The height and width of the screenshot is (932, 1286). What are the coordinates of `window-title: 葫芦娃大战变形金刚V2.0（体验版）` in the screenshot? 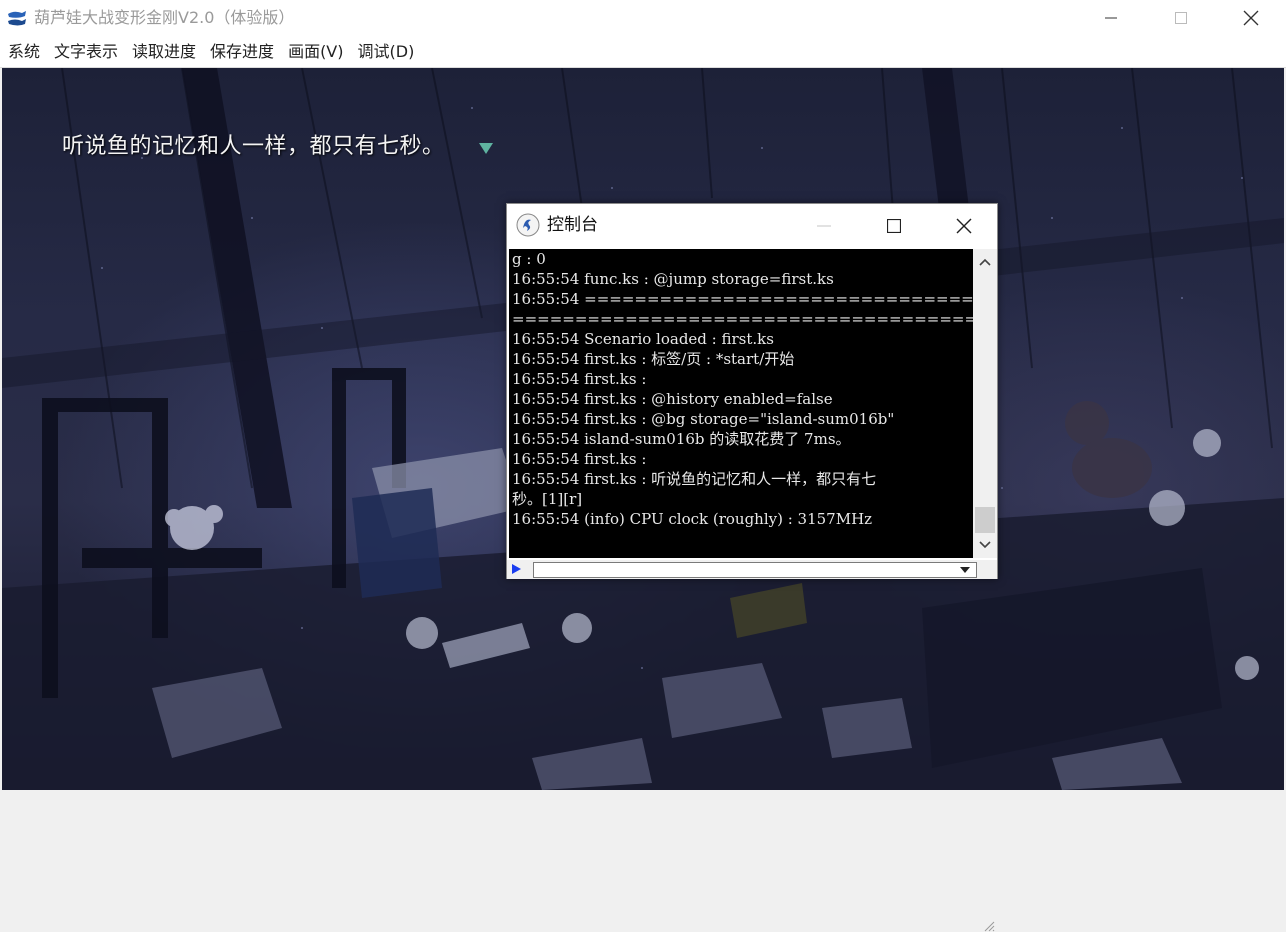 It's located at (164, 17).